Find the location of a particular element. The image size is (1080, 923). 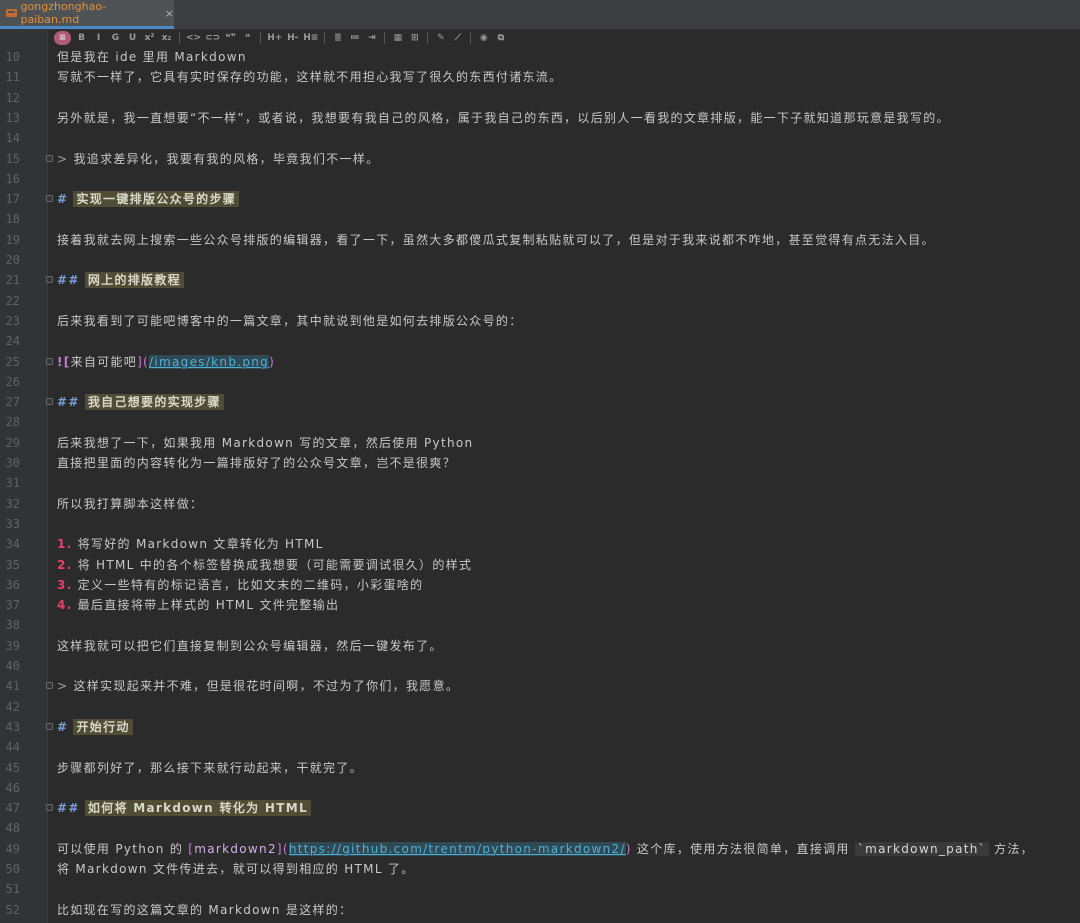

code-line: 23 后来我看到了可能吧博客中的一篇文章，其中就说到他是如何去排版公众号的： is located at coordinates (540, 321).